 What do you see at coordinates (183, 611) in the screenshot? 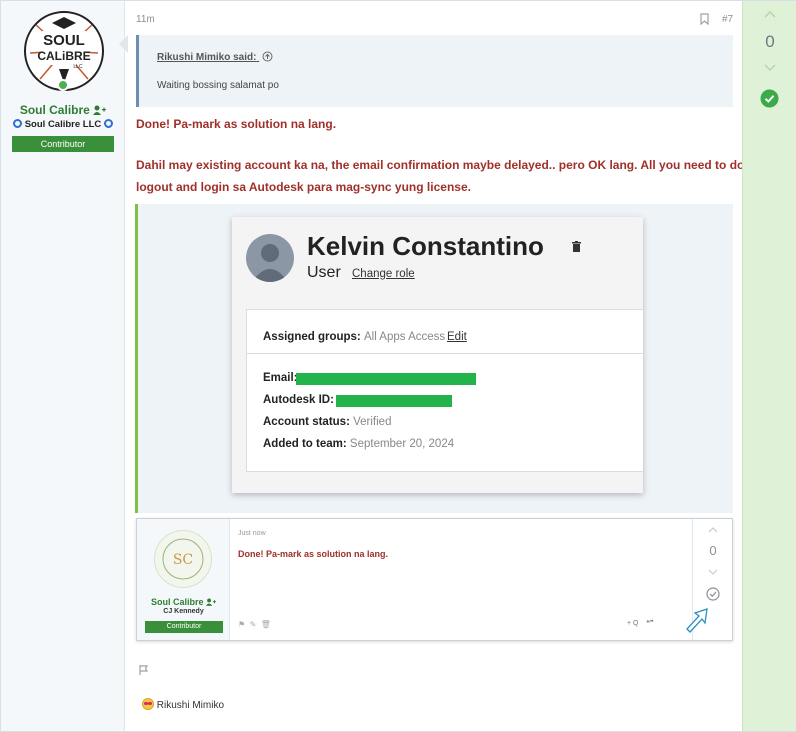
I see `s2-user-title: CJ Kennedy` at bounding box center [183, 611].